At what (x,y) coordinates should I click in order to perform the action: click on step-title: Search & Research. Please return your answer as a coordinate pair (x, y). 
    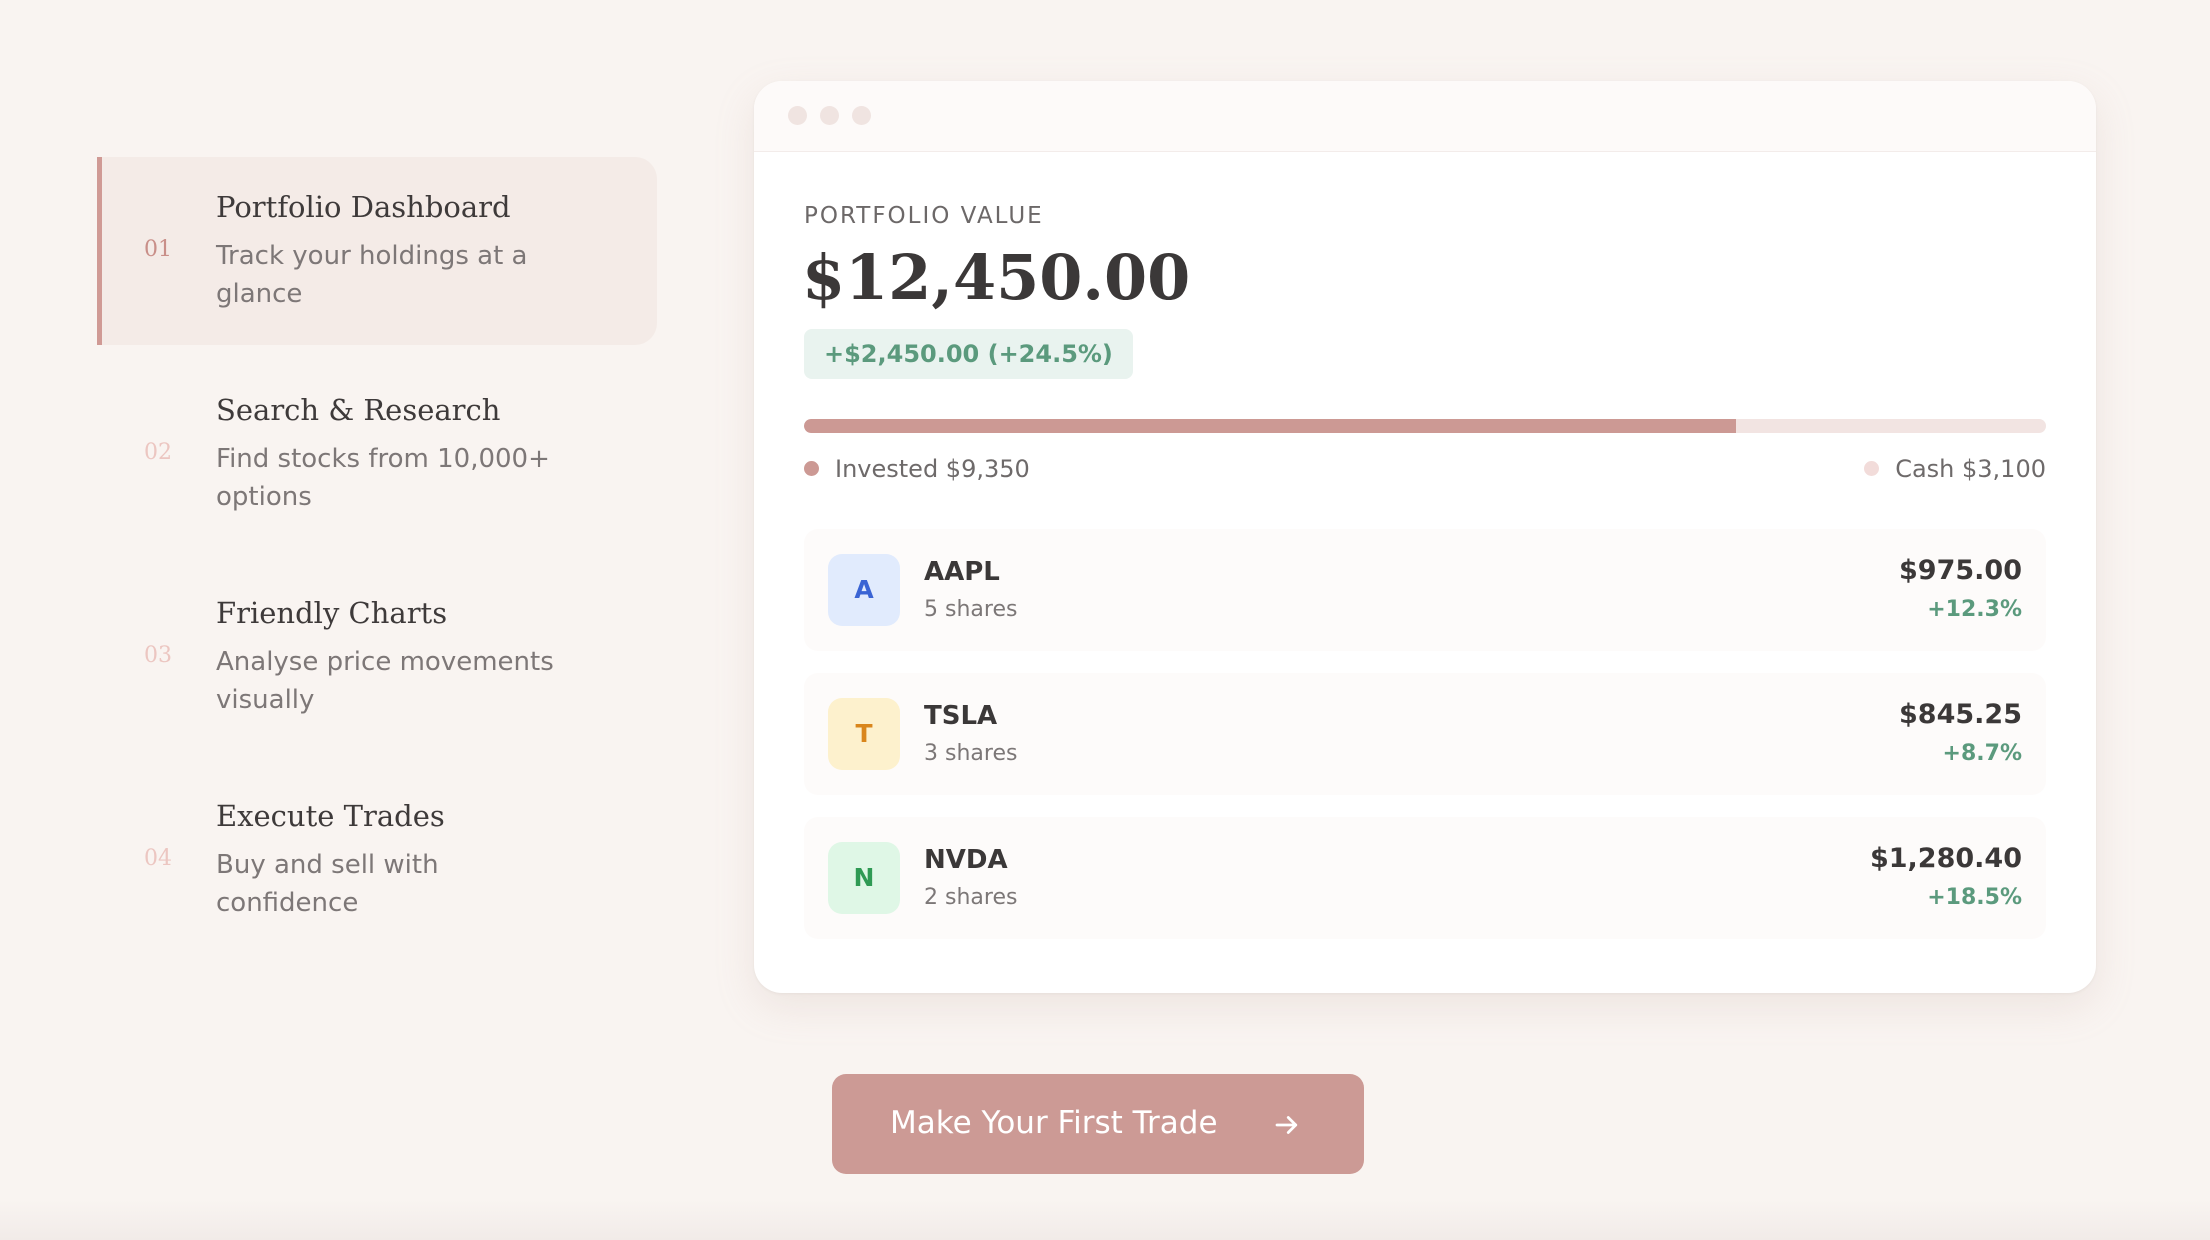
    Looking at the image, I should click on (358, 410).